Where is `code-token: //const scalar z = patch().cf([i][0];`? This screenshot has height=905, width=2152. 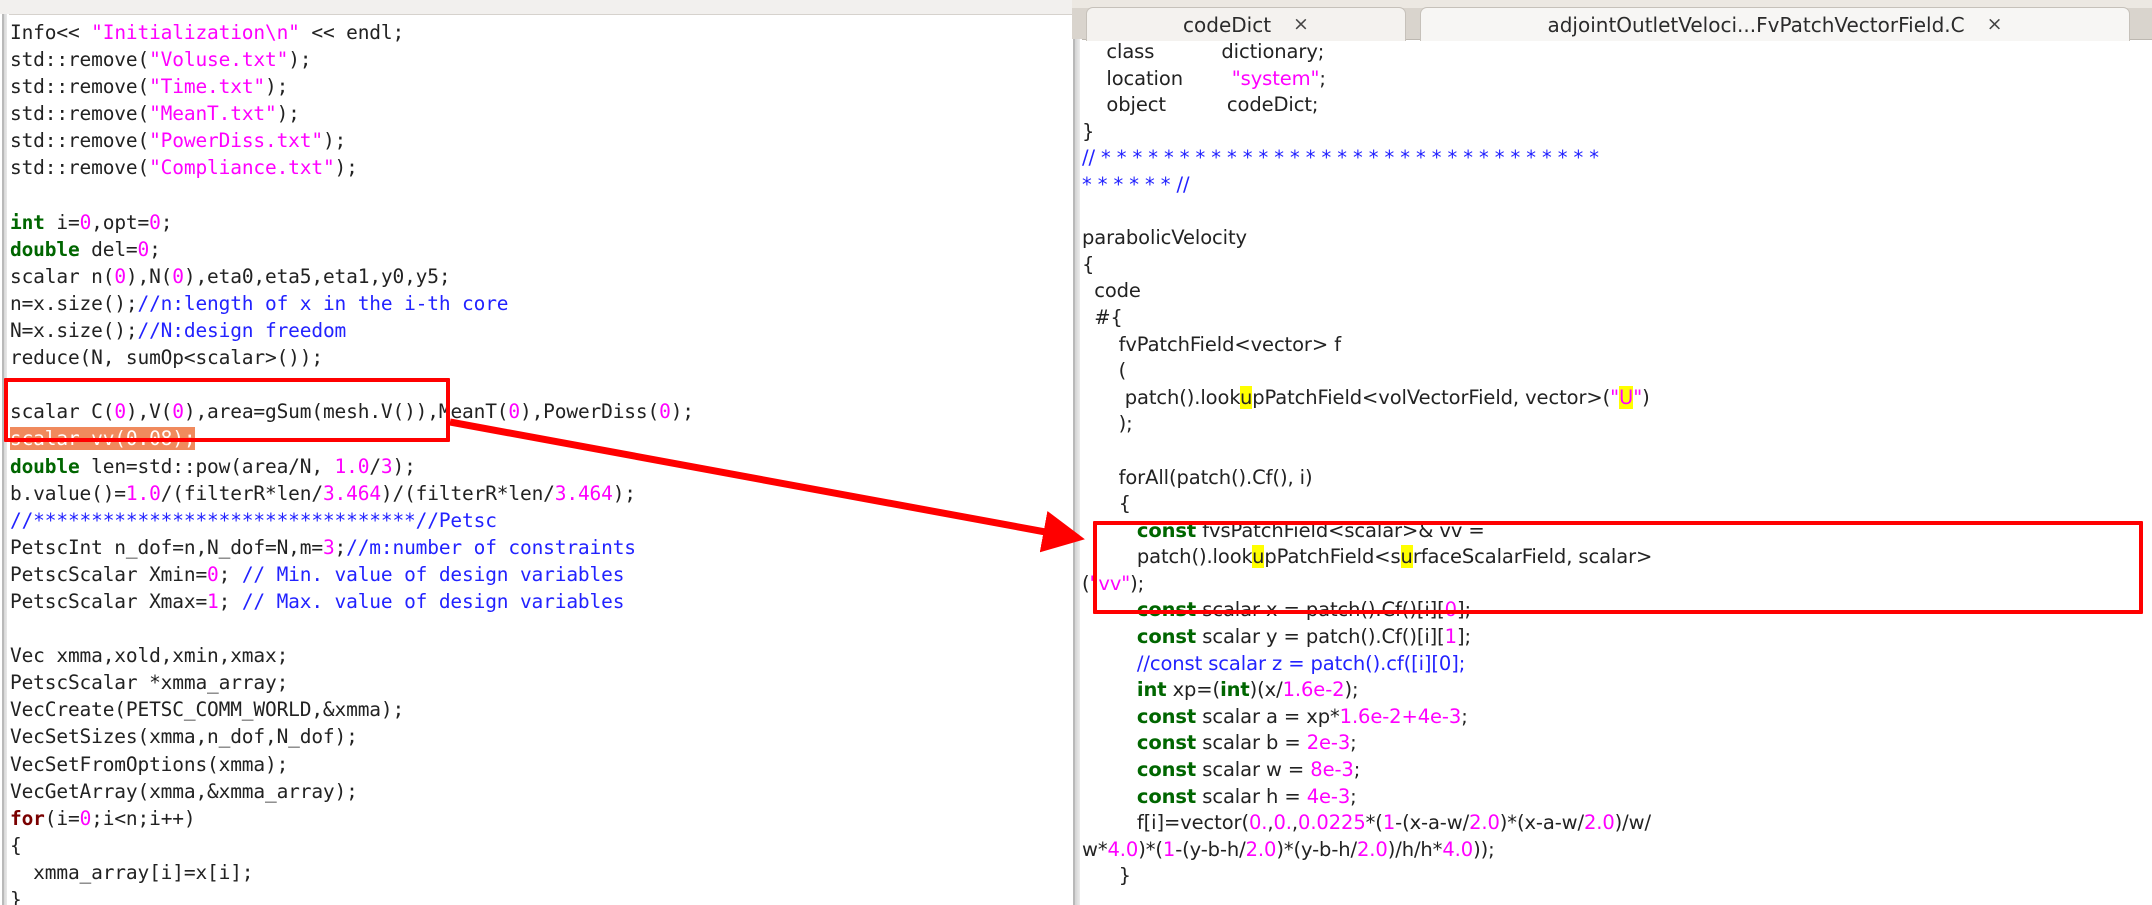 code-token: //const scalar z = patch().cf([i][0]; is located at coordinates (1301, 663).